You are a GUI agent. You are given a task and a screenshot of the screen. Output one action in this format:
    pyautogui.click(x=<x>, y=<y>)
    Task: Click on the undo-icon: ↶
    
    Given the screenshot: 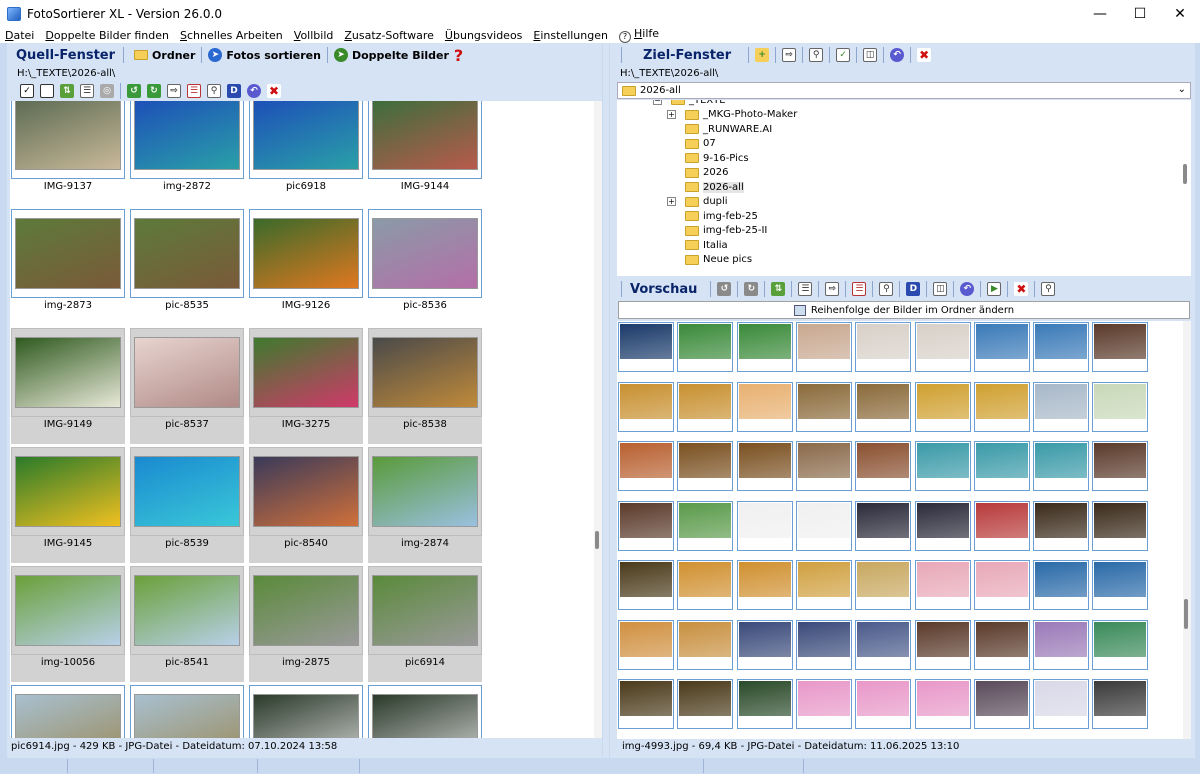 What is the action you would take?
    pyautogui.click(x=967, y=289)
    